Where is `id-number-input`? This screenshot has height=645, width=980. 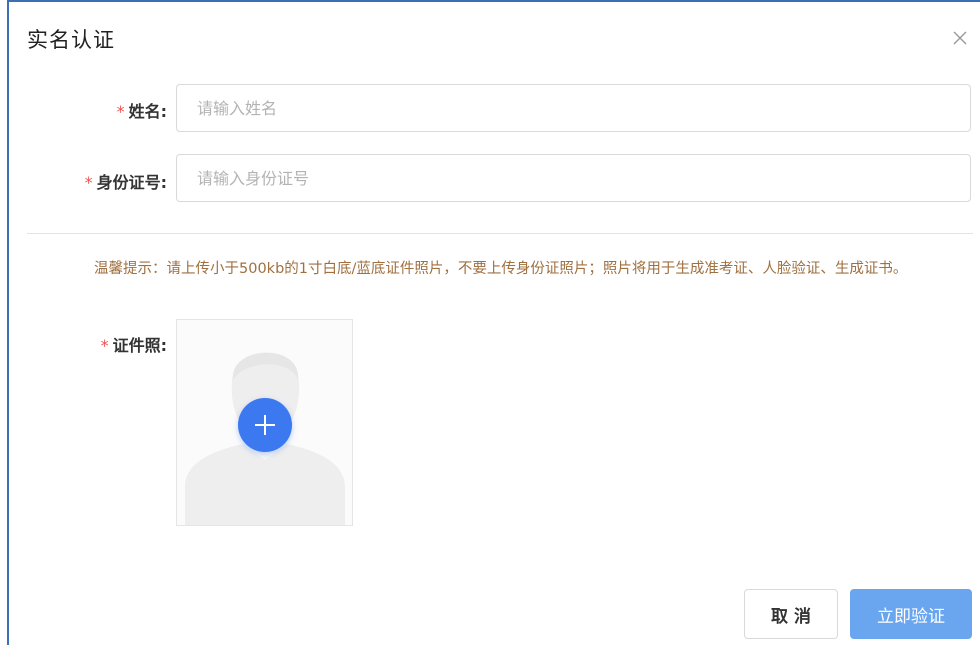 id-number-input is located at coordinates (573, 178).